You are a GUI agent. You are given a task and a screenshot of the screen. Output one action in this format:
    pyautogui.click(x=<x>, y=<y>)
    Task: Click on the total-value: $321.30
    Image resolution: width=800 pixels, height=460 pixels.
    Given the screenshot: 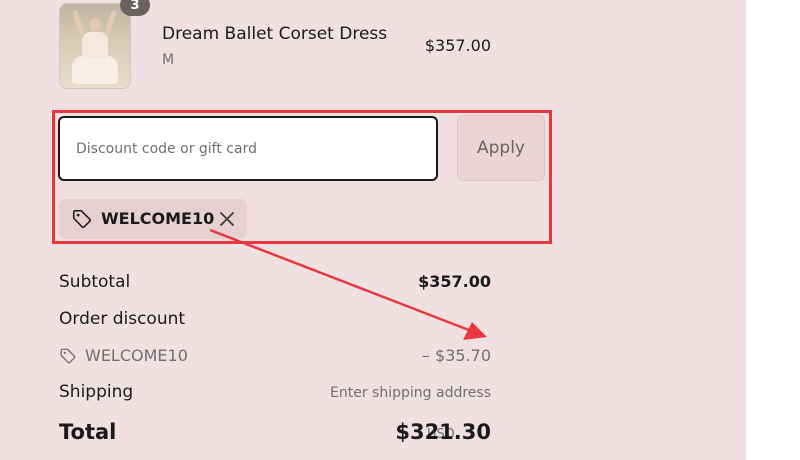 What is the action you would take?
    pyautogui.click(x=443, y=432)
    